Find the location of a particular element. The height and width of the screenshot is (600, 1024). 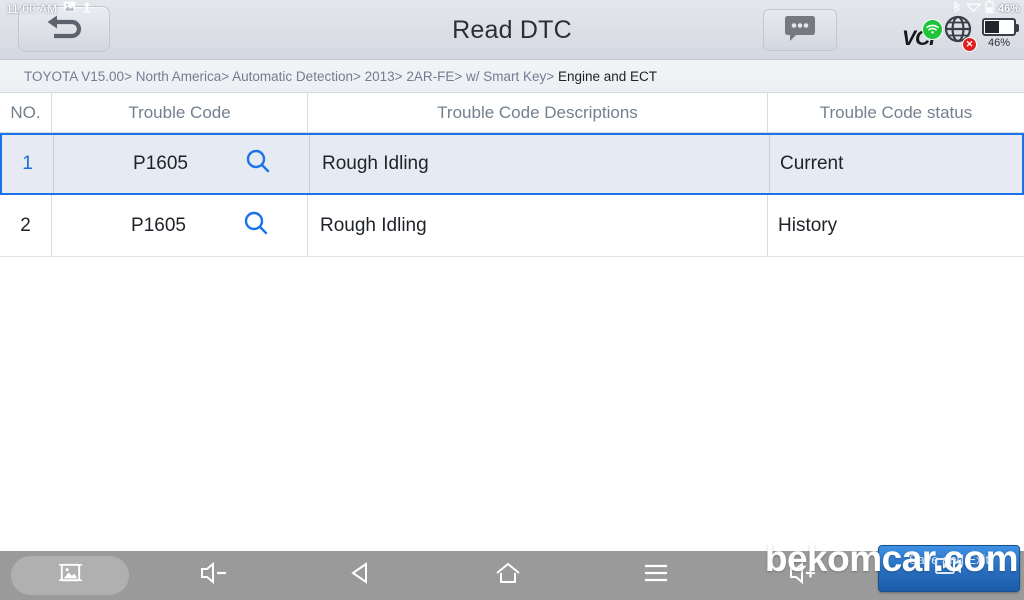

screenshot-button is located at coordinates (70, 575).